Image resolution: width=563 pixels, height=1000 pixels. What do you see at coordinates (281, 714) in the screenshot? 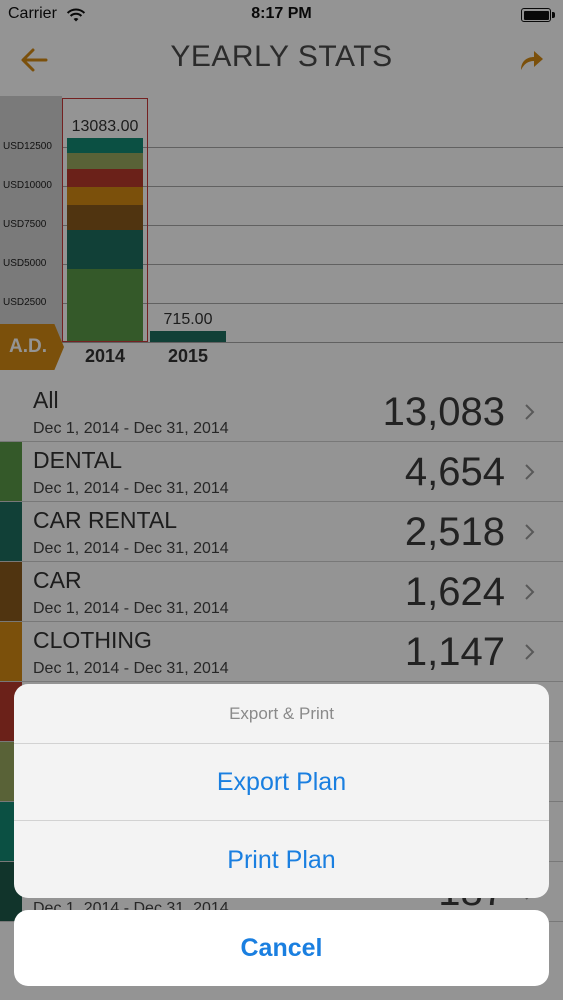
I see `action-sheet-title: Export & Print` at bounding box center [281, 714].